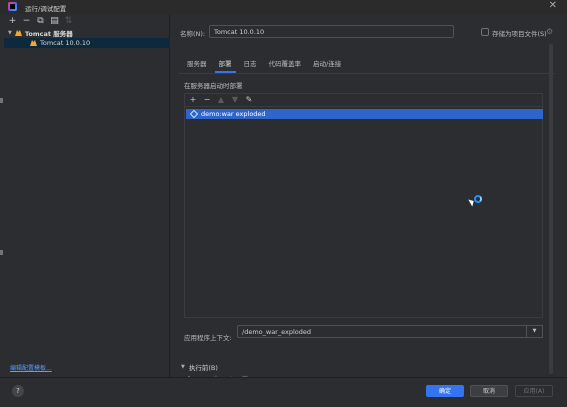  I want to click on artifact-label: demo:war exploded, so click(233, 114).